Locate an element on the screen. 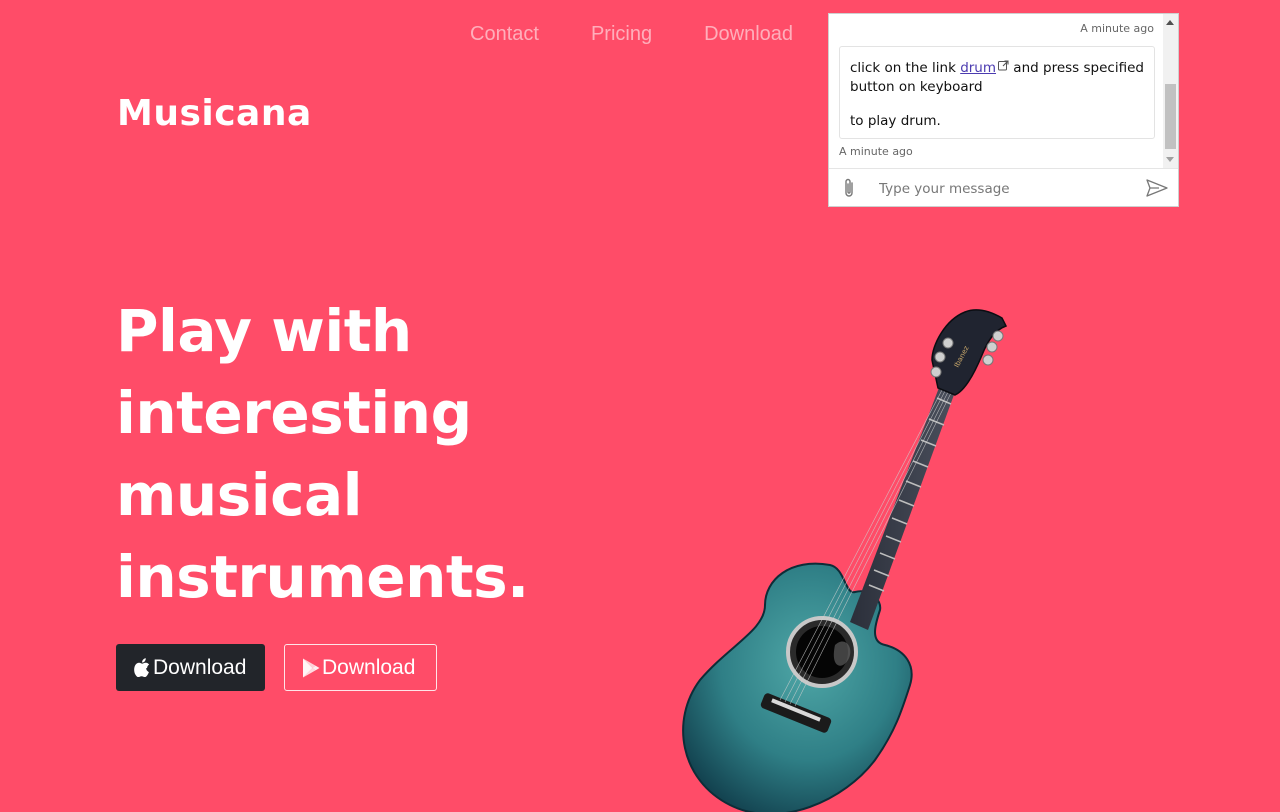 Image resolution: width=1280 pixels, height=812 pixels. chat-message-input is located at coordinates (1009, 189).